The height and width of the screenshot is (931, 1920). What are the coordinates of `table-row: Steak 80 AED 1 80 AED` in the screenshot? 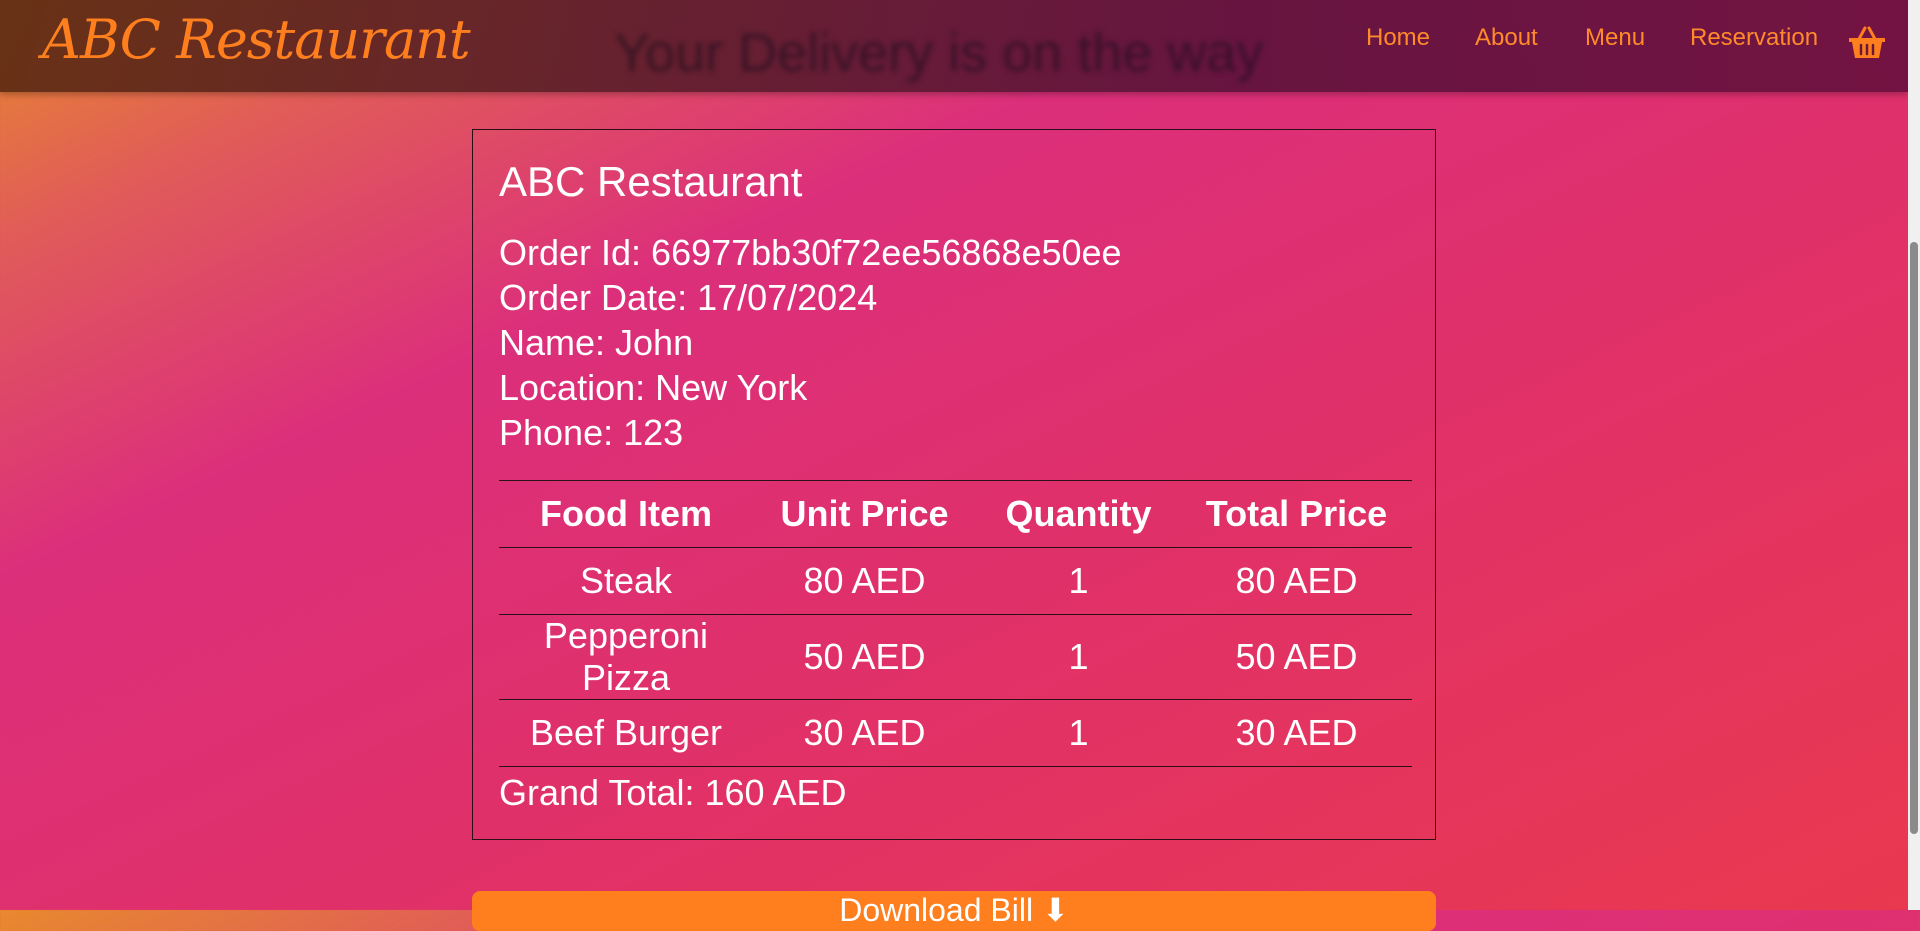 It's located at (955, 581).